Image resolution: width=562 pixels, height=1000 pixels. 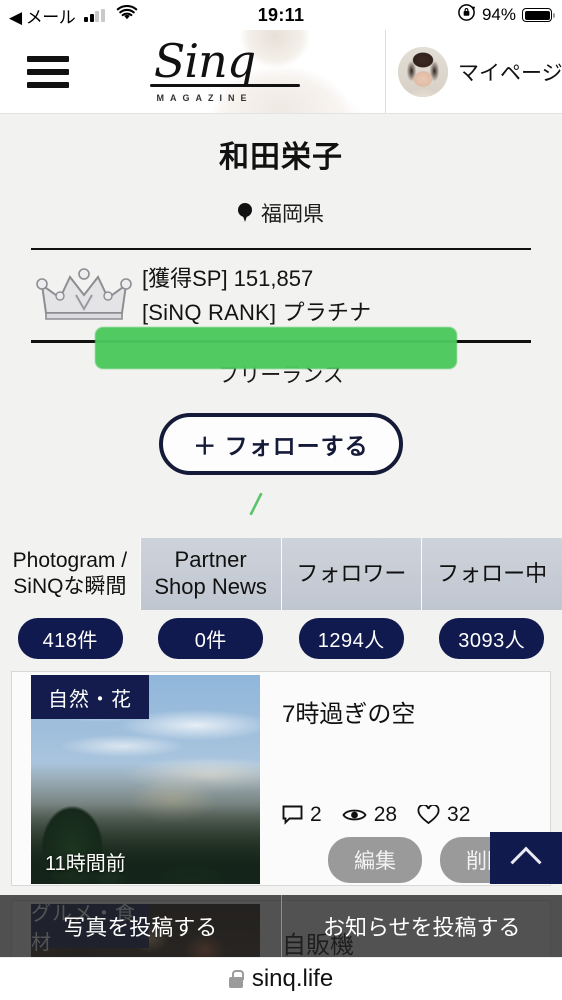 I want to click on profile-location-label: 福岡県, so click(x=292, y=214).